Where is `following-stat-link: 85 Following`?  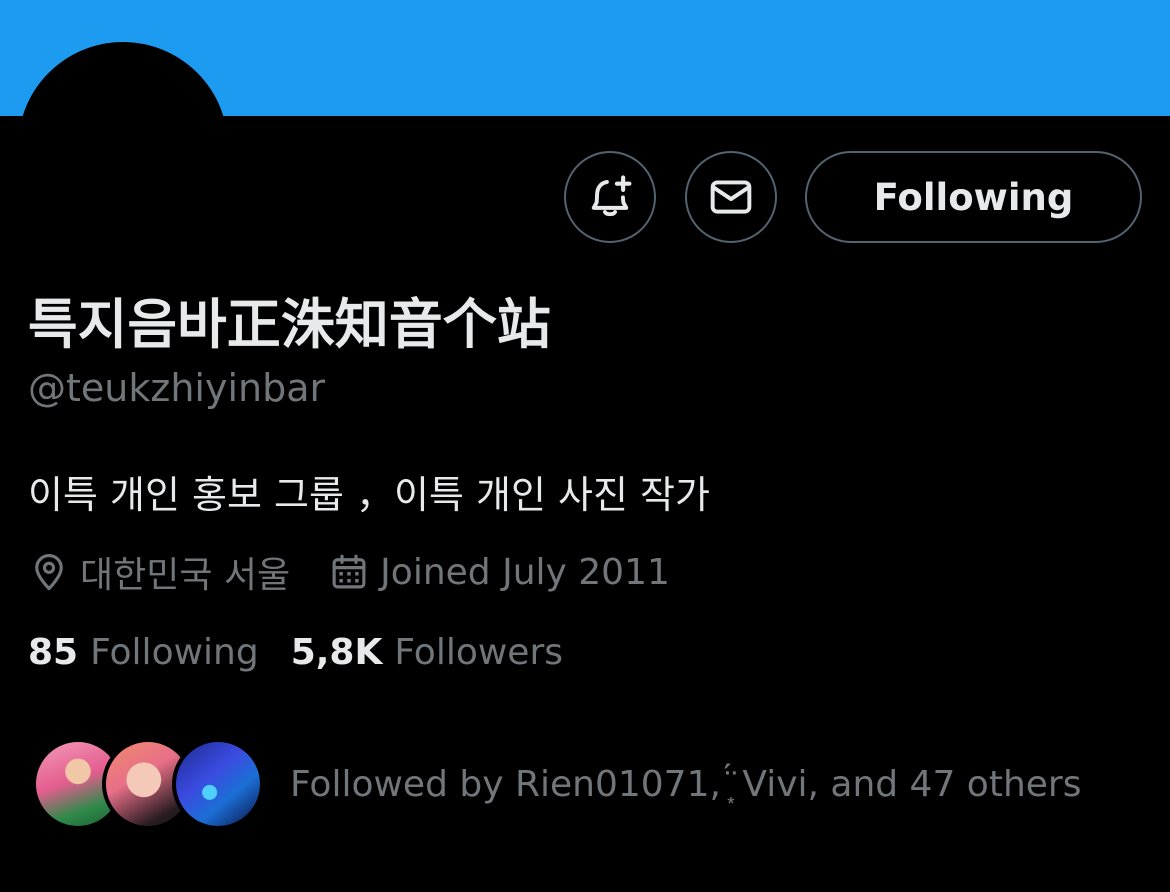 following-stat-link: 85 Following is located at coordinates (143, 652).